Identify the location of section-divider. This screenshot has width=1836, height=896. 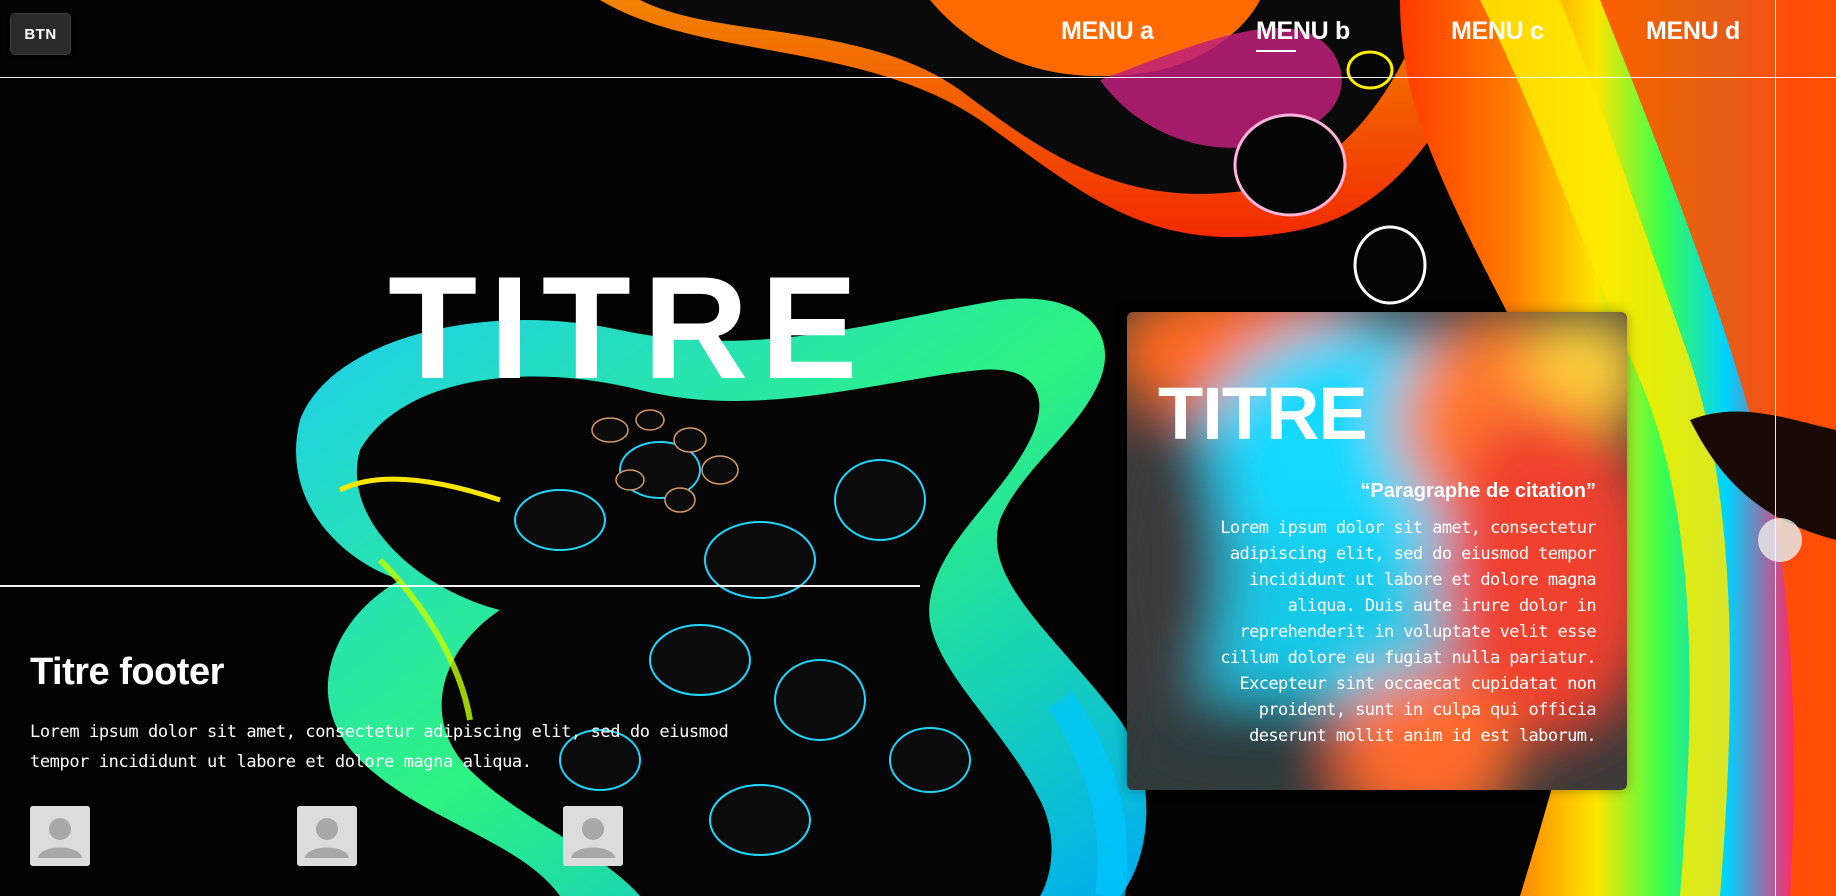
(460, 586).